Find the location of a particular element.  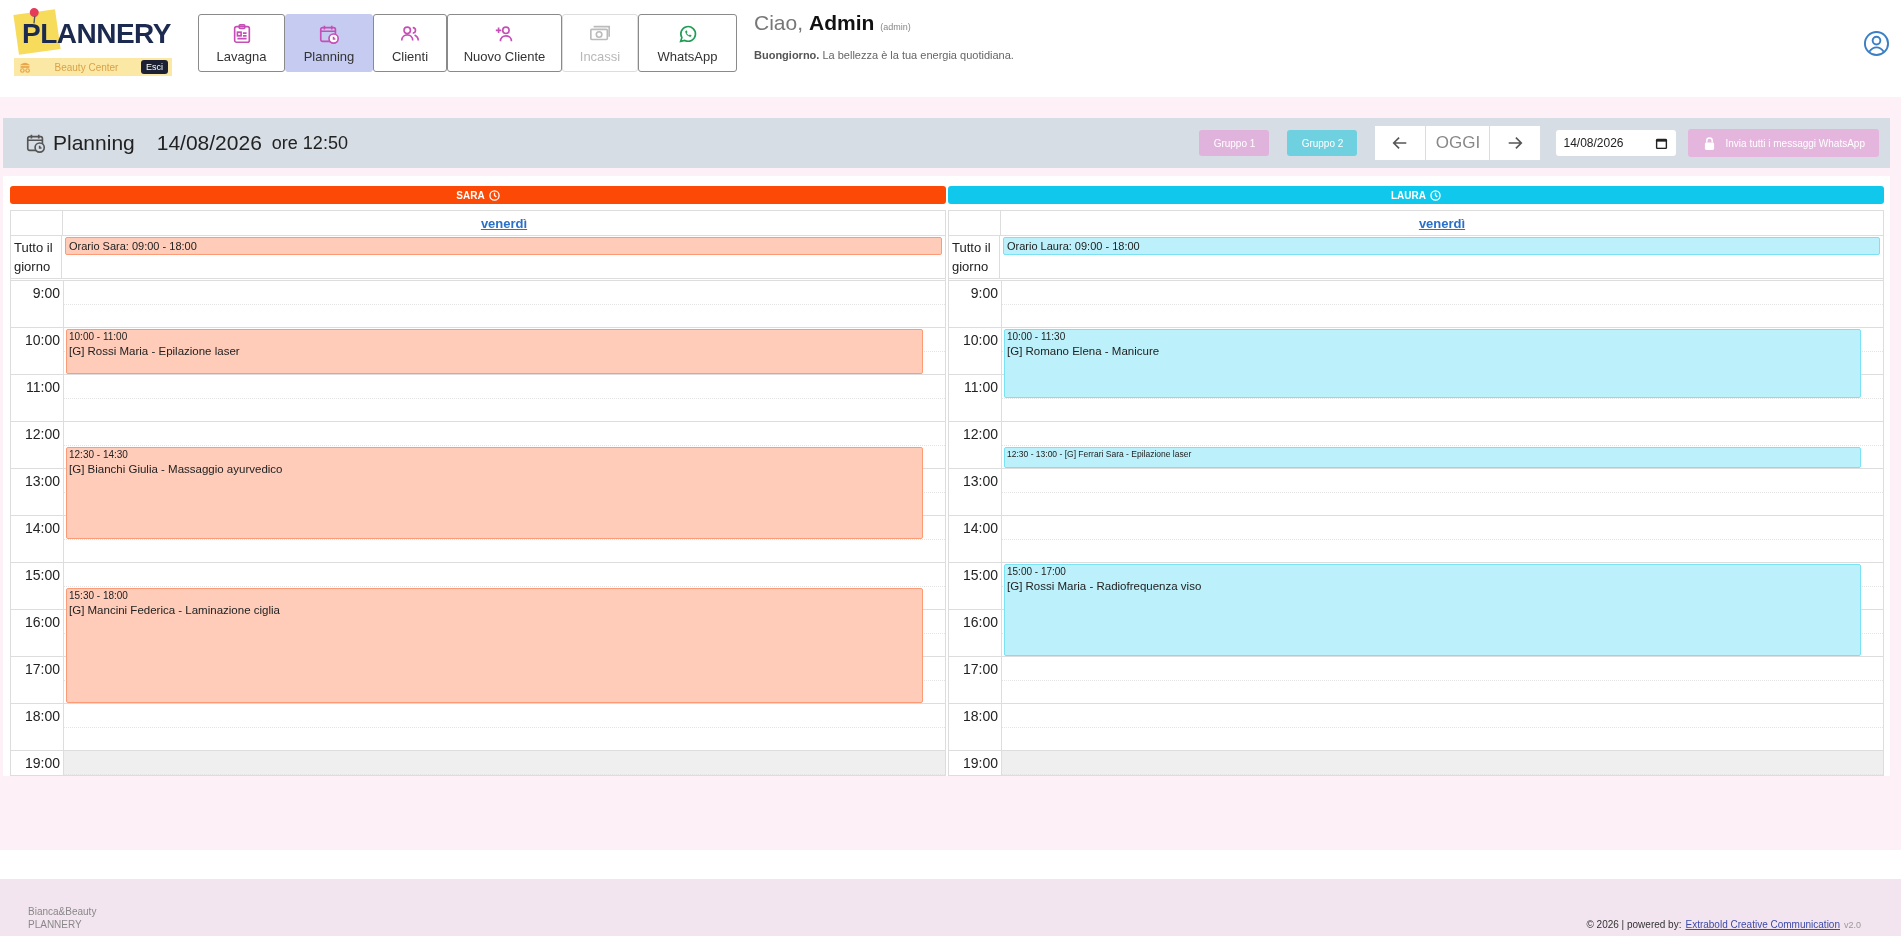

next-button is located at coordinates (1515, 143).